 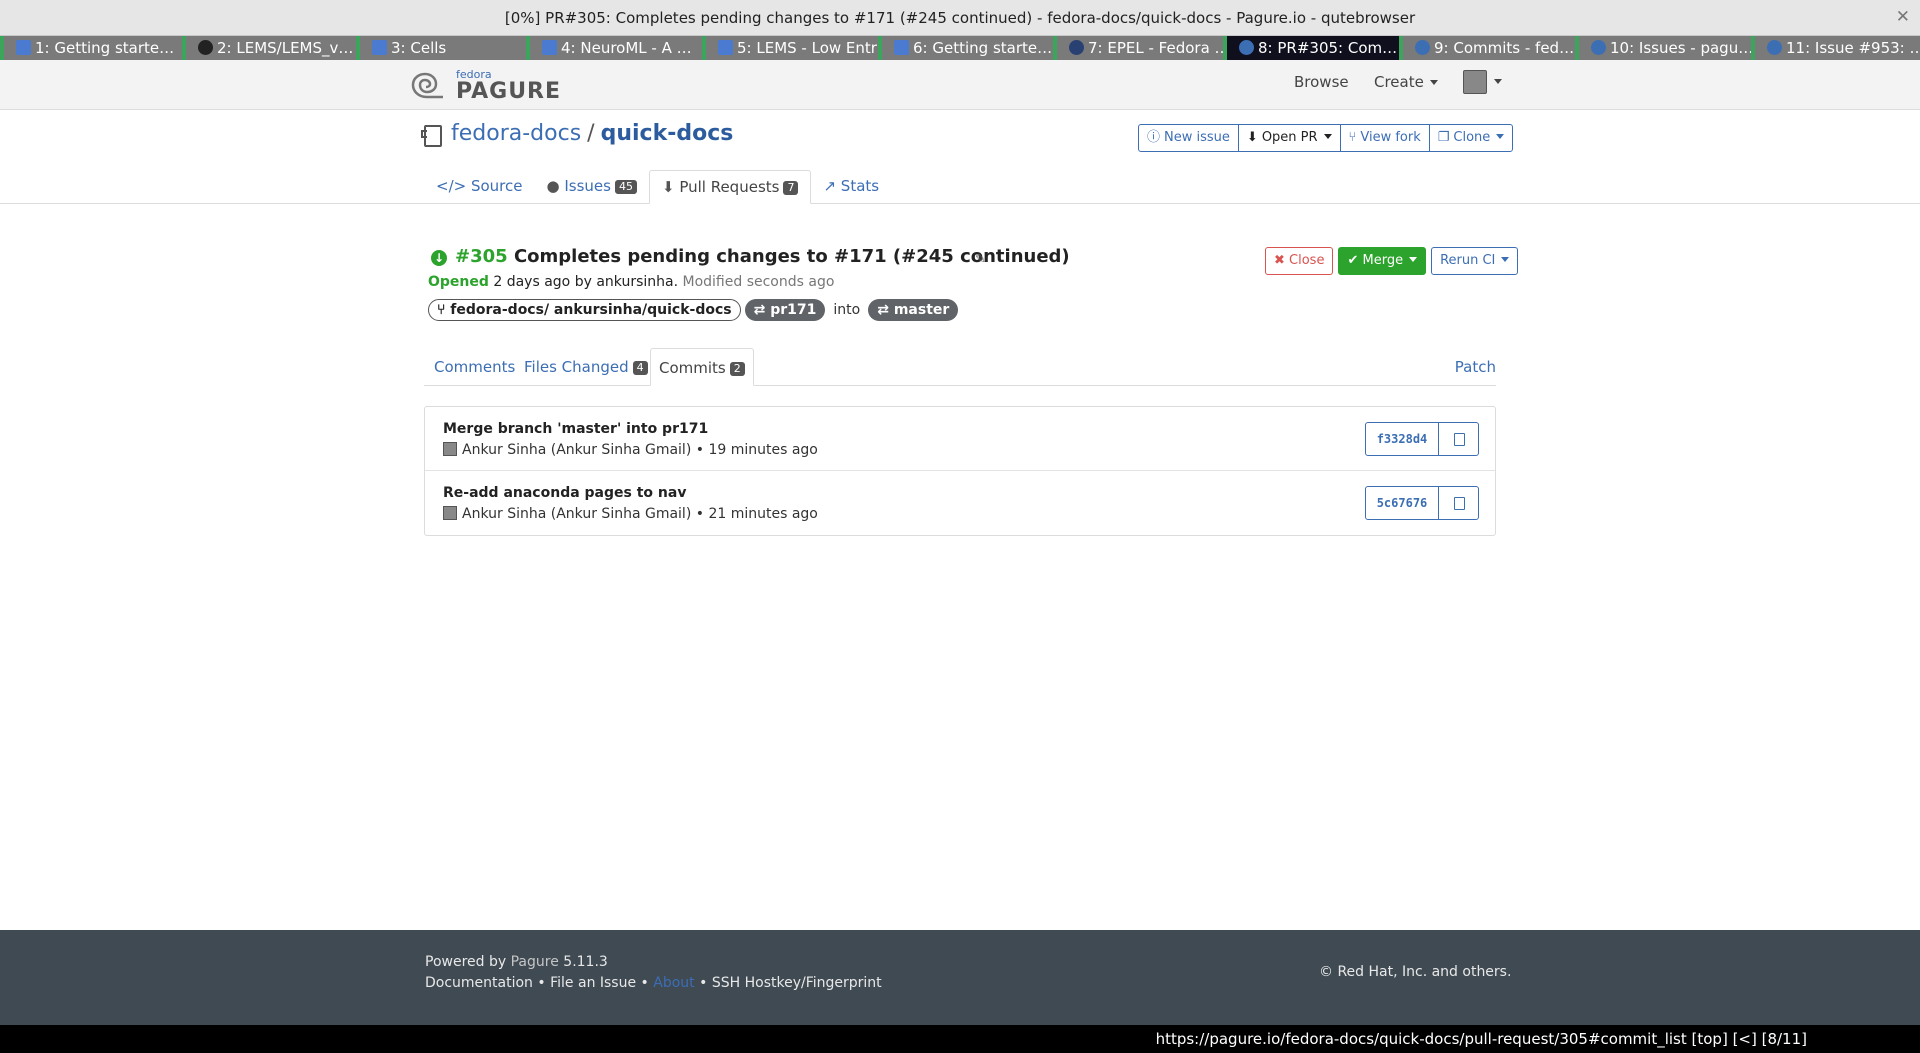 I want to click on file-issue-link: File an Issue, so click(x=593, y=983).